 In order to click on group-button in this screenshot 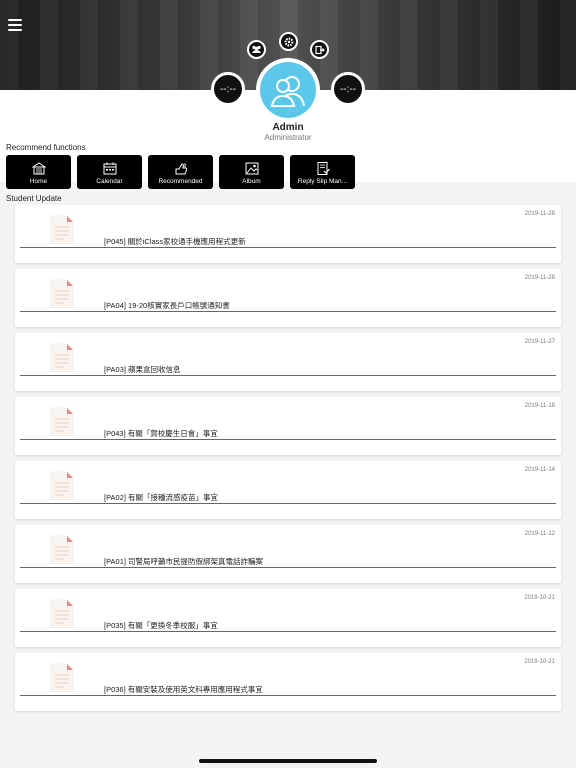, I will do `click(256, 49)`.